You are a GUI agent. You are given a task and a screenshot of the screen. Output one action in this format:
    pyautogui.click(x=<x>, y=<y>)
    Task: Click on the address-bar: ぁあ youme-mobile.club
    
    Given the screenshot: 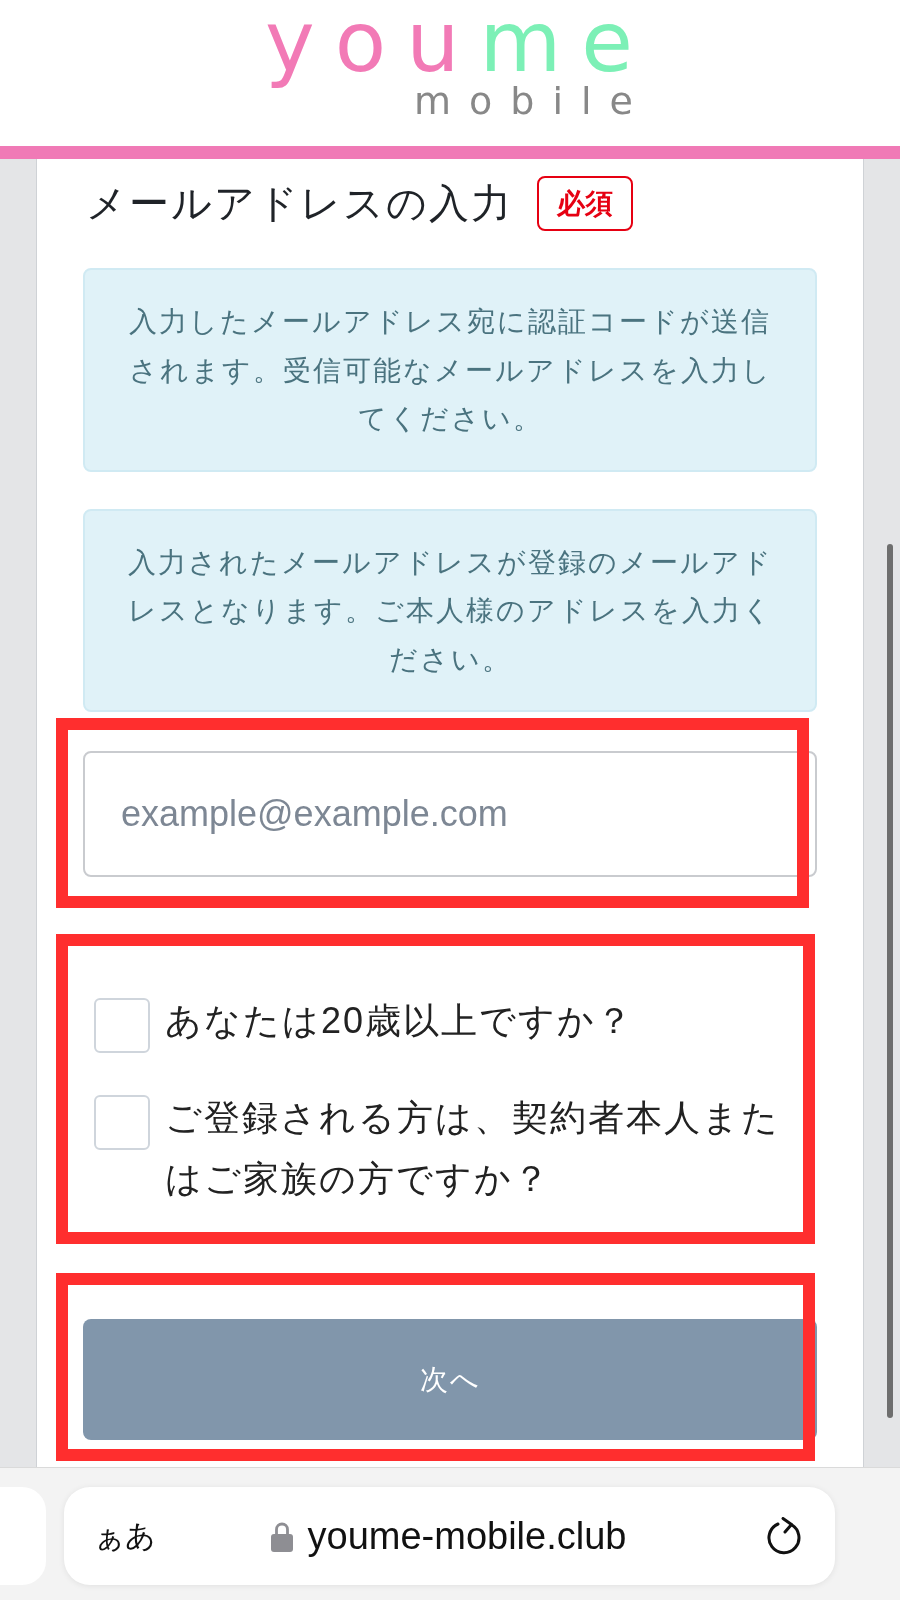 What is the action you would take?
    pyautogui.click(x=449, y=1536)
    